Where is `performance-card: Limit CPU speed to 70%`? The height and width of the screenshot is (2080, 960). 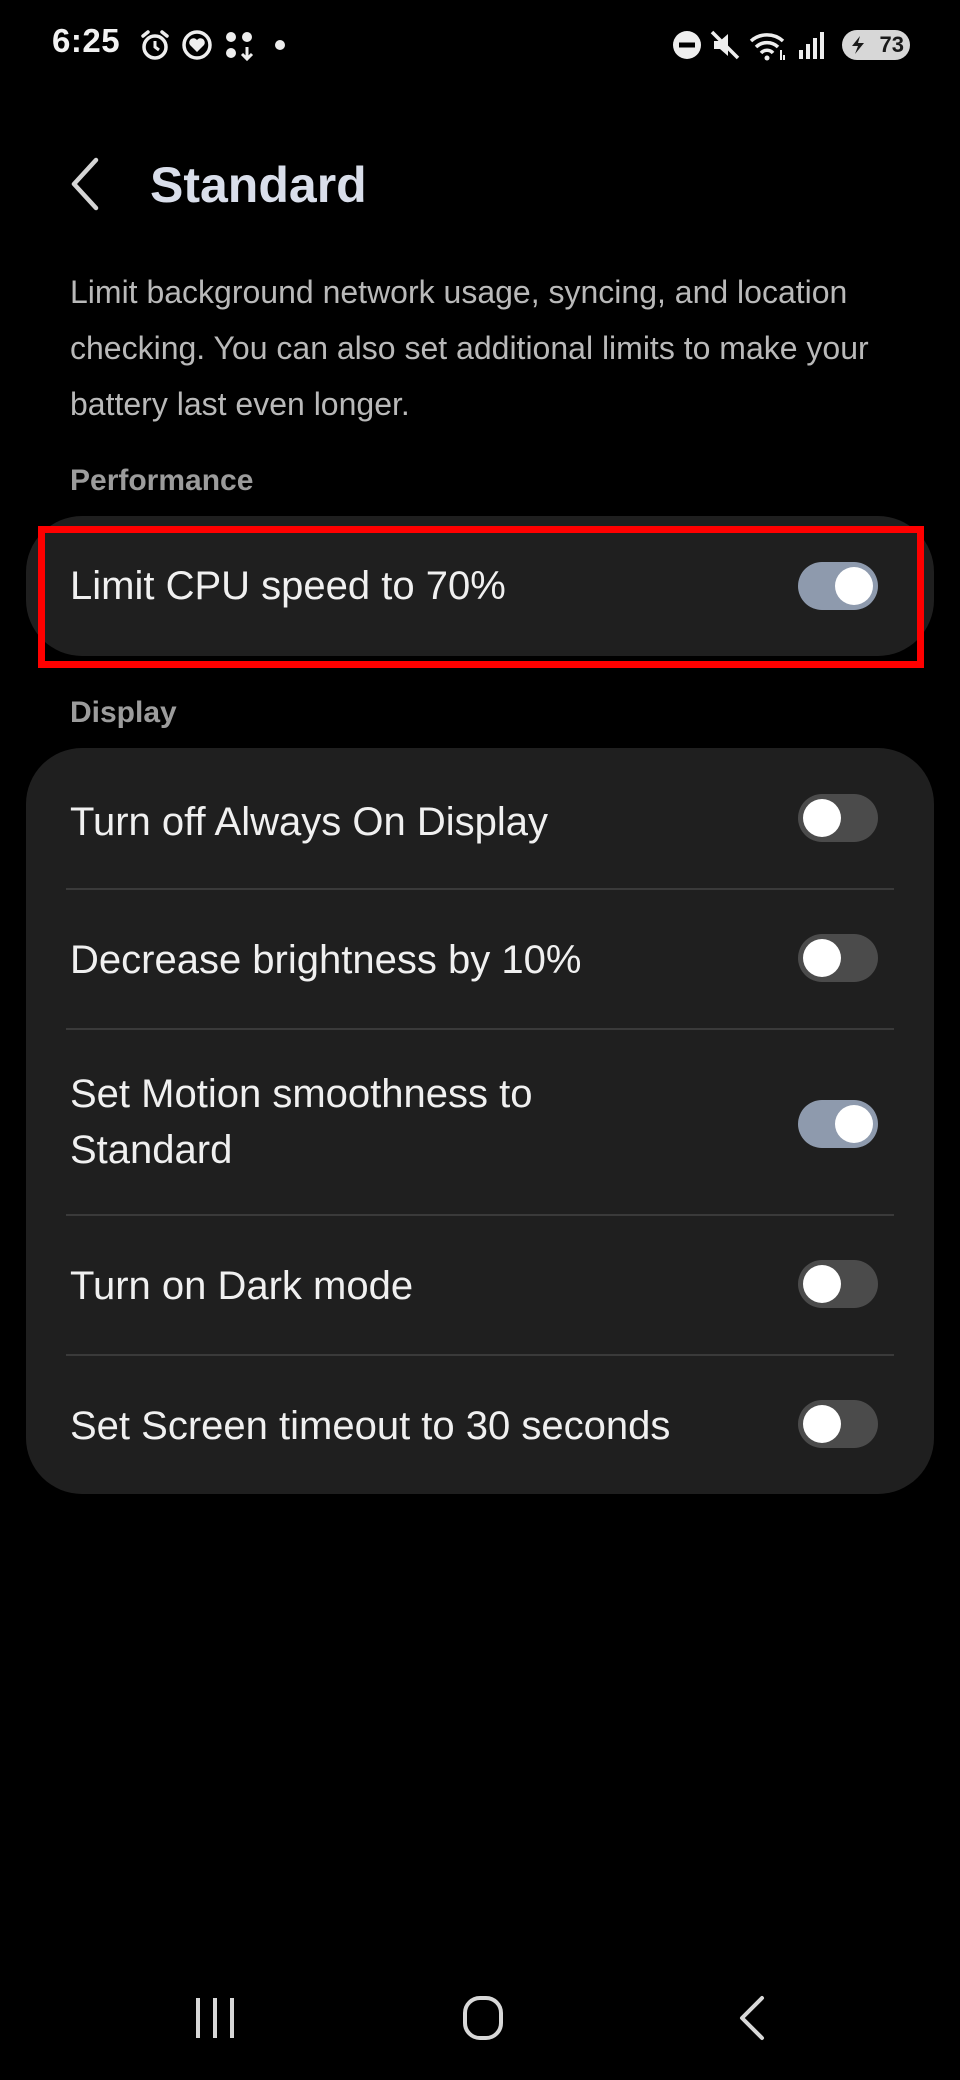 performance-card: Limit CPU speed to 70% is located at coordinates (480, 586).